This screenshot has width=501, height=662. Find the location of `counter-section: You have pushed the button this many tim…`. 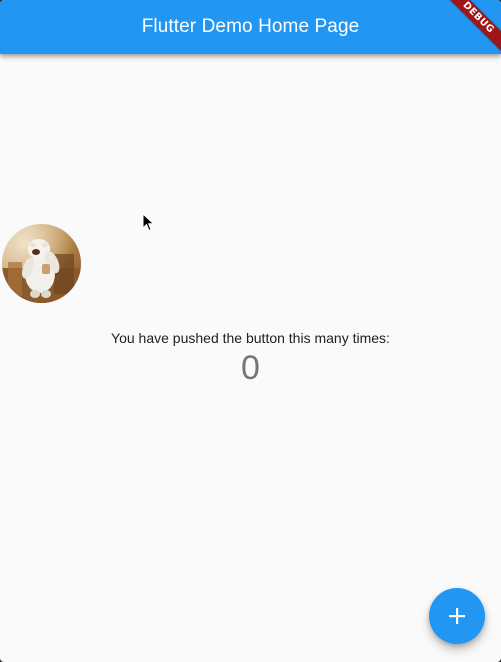

counter-section: You have pushed the button this many tim… is located at coordinates (250, 358).